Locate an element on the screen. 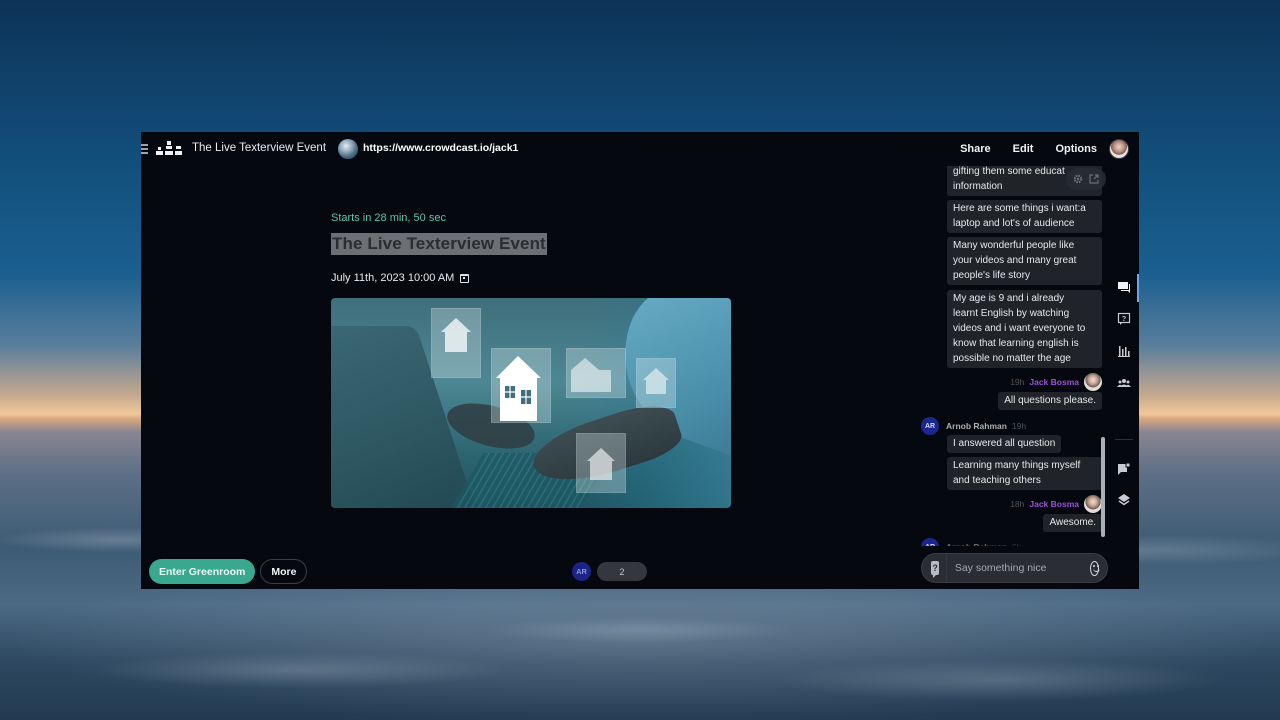  message-line: and teaching others is located at coordinates (997, 480).